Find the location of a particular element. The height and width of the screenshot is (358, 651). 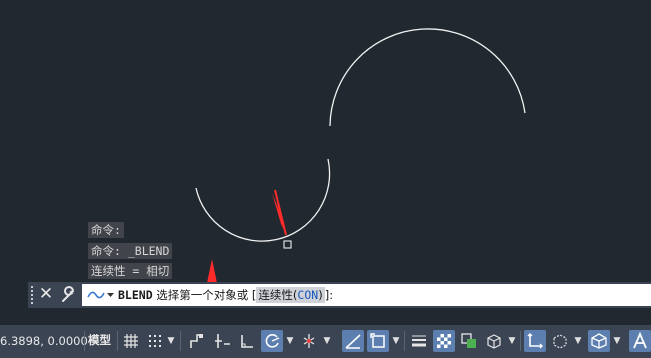

isodraft-icon is located at coordinates (309, 341).